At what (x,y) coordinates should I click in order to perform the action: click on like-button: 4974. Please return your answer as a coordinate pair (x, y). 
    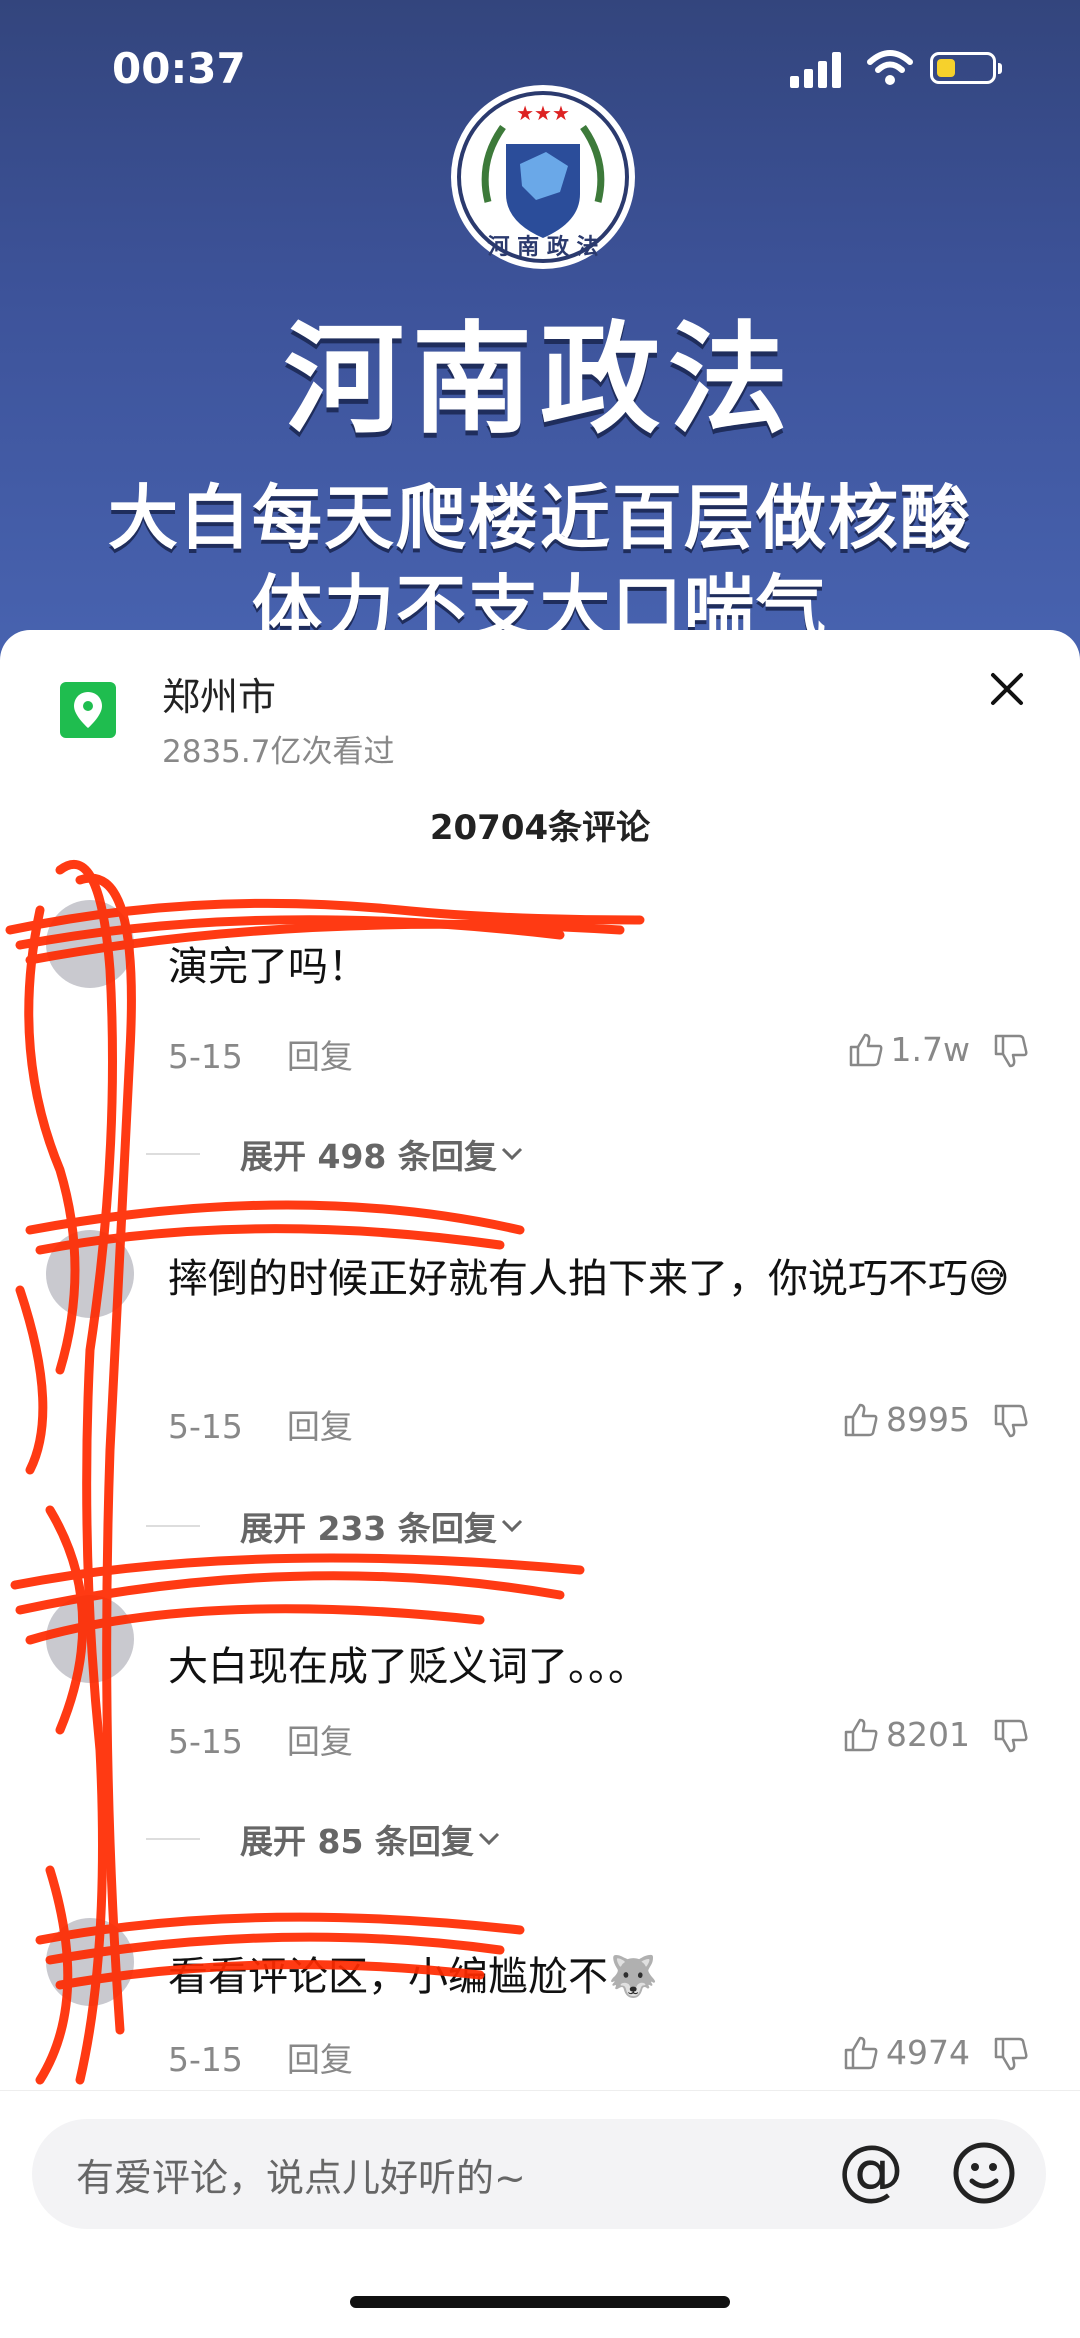
    Looking at the image, I should click on (906, 2052).